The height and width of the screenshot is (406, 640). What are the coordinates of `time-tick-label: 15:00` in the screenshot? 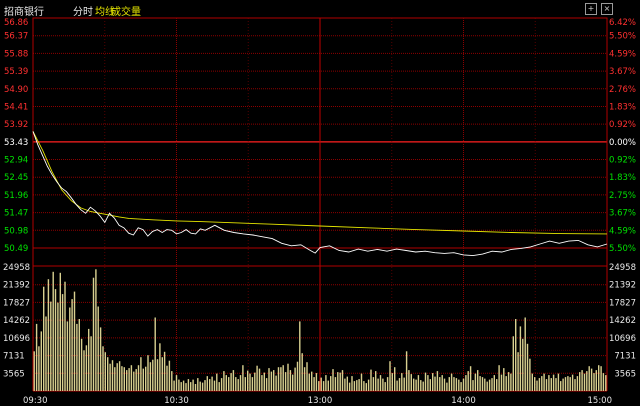 It's located at (600, 401).